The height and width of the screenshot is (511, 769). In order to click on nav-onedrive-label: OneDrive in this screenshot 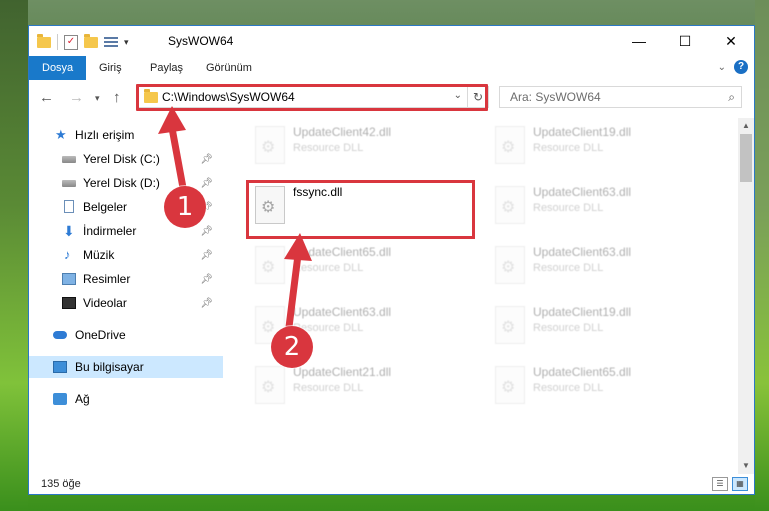, I will do `click(100, 335)`.